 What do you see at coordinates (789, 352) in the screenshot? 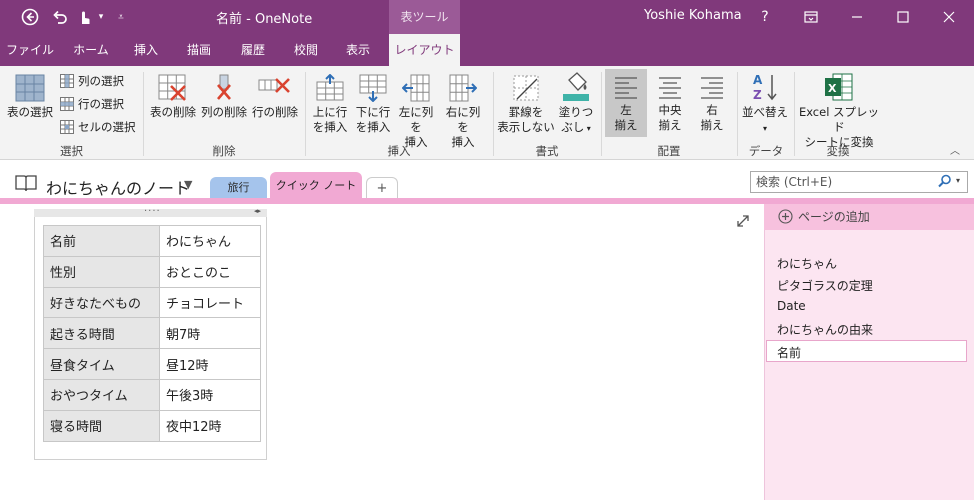
I see `page-item-name: 名前` at bounding box center [789, 352].